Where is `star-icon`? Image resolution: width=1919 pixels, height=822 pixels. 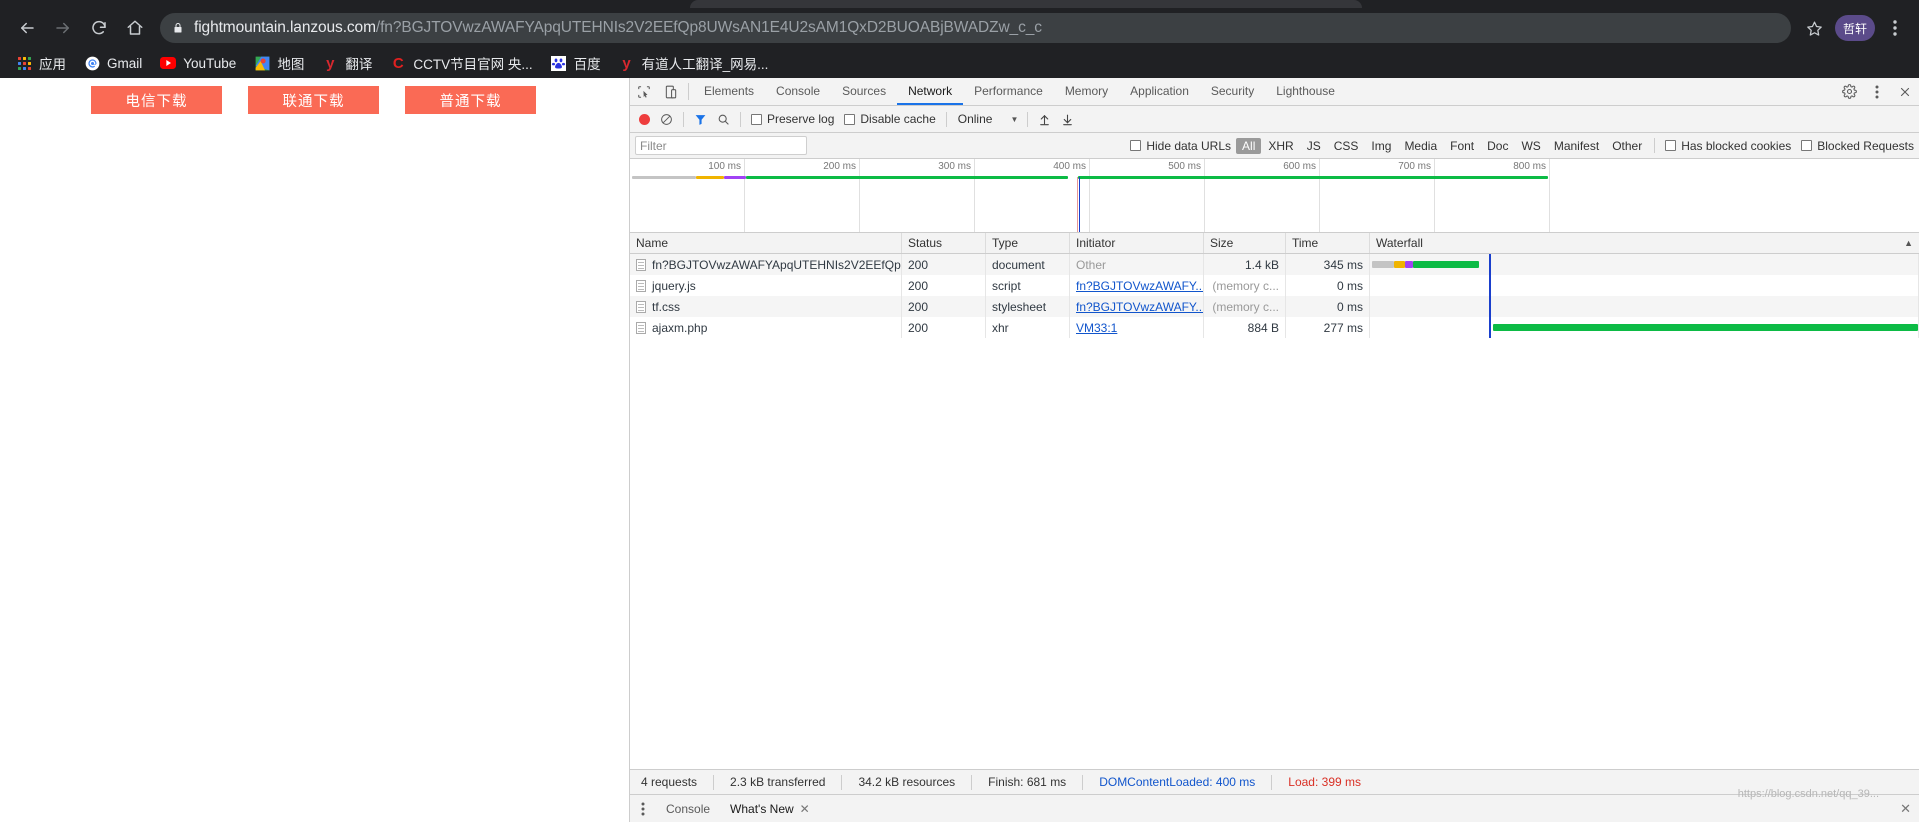 star-icon is located at coordinates (1814, 28).